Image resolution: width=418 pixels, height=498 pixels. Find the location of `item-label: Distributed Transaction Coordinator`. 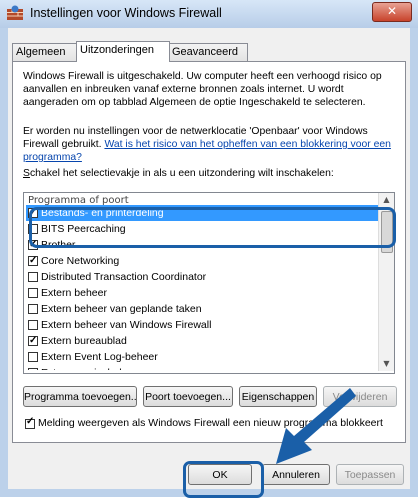

item-label: Distributed Transaction Coordinator is located at coordinates (124, 277).